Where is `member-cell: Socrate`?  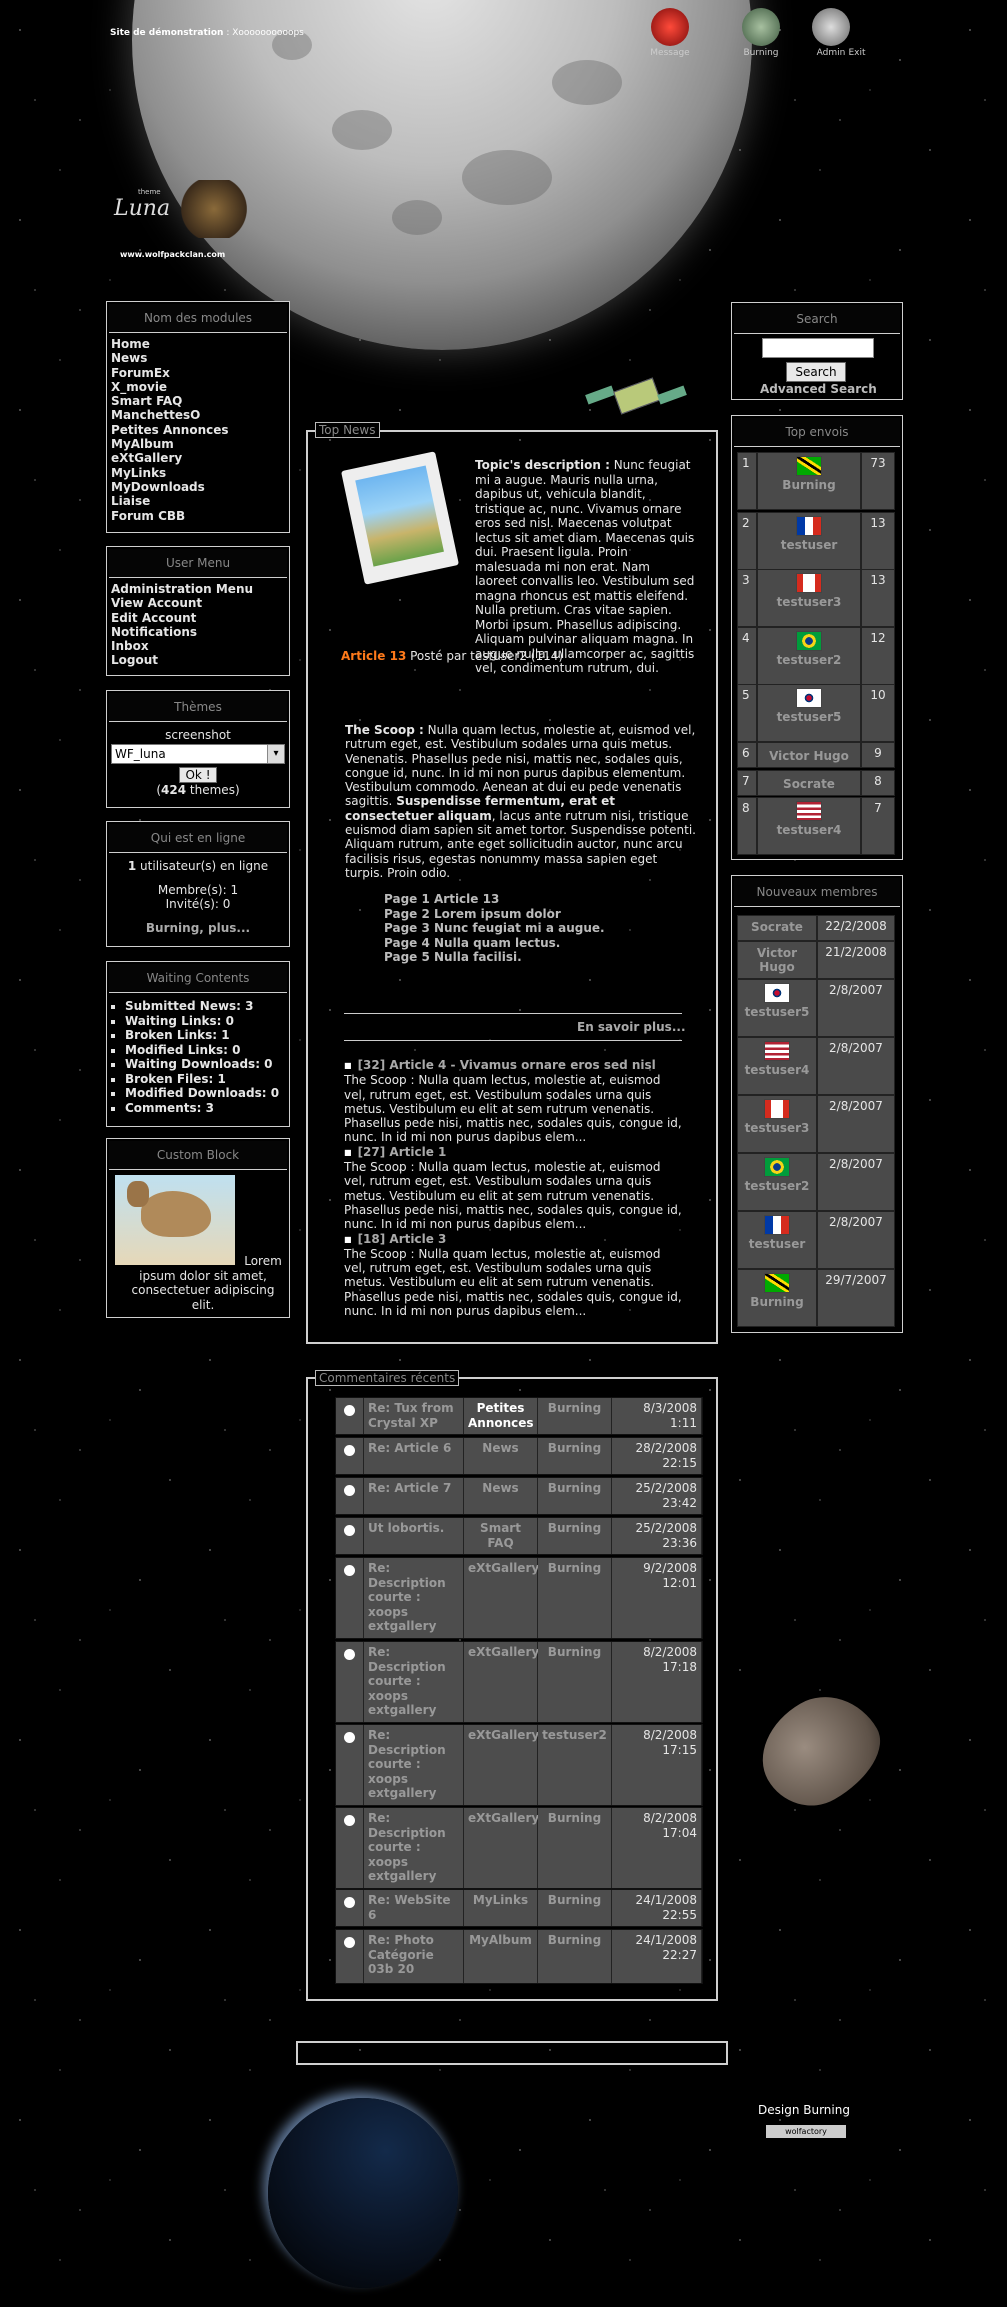
member-cell: Socrate is located at coordinates (777, 928).